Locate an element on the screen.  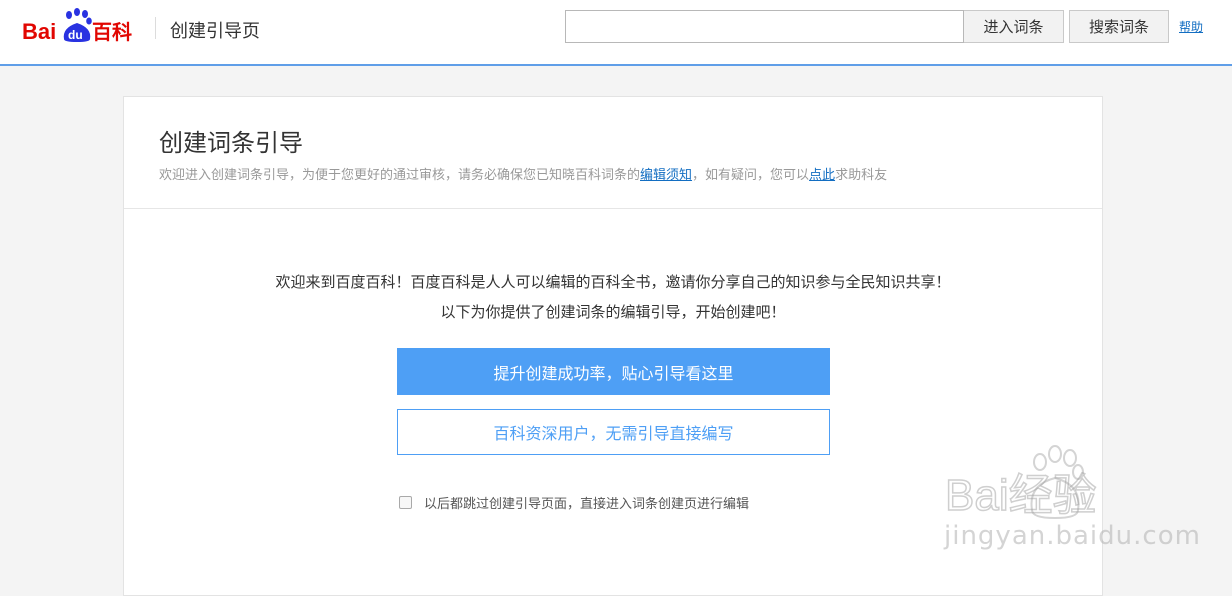
desc-text-1: 欢迎进入创建词条引导，为便于您更好的通过审核，请务必确保您已知晓百科词条的 is located at coordinates (400, 175).